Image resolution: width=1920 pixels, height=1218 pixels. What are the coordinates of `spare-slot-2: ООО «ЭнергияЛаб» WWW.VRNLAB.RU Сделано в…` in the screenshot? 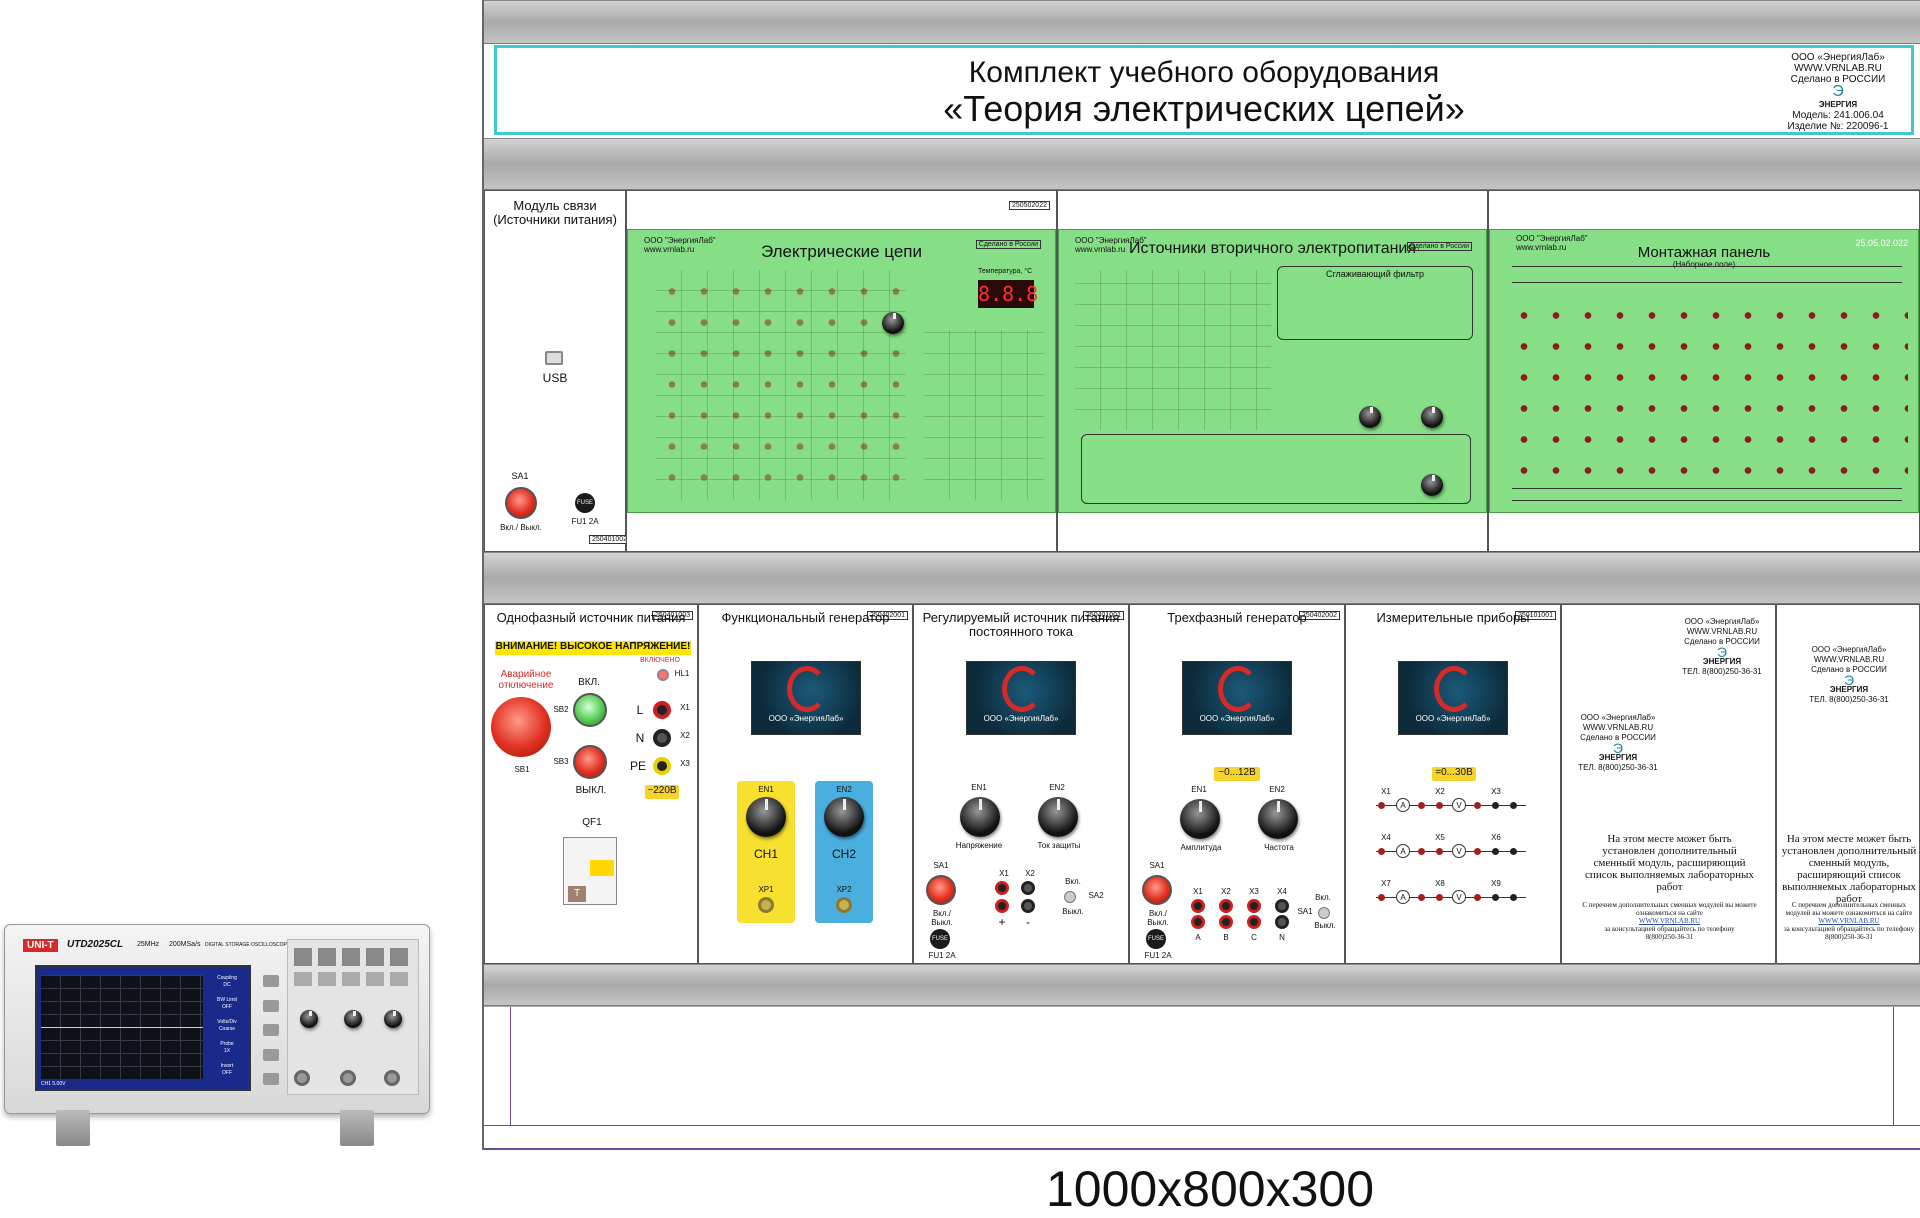 It's located at (1848, 784).